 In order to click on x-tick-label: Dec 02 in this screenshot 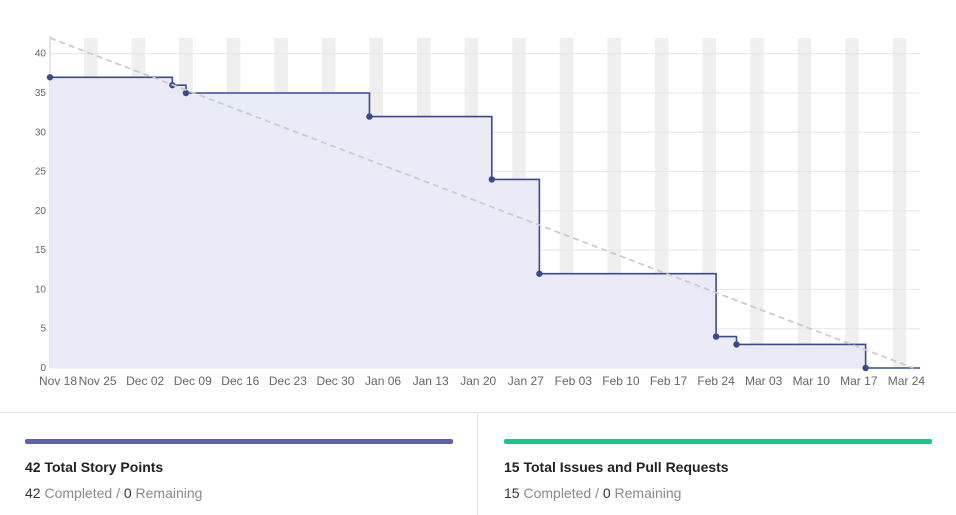, I will do `click(145, 381)`.